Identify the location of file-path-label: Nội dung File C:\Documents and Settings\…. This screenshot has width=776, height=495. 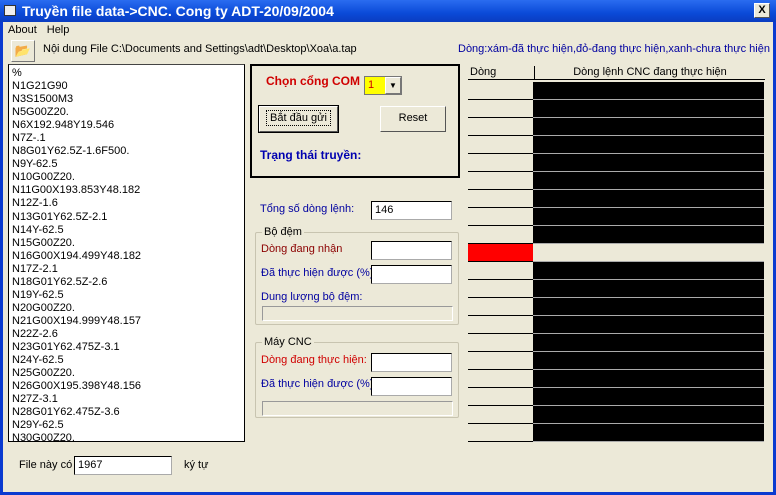
(200, 49).